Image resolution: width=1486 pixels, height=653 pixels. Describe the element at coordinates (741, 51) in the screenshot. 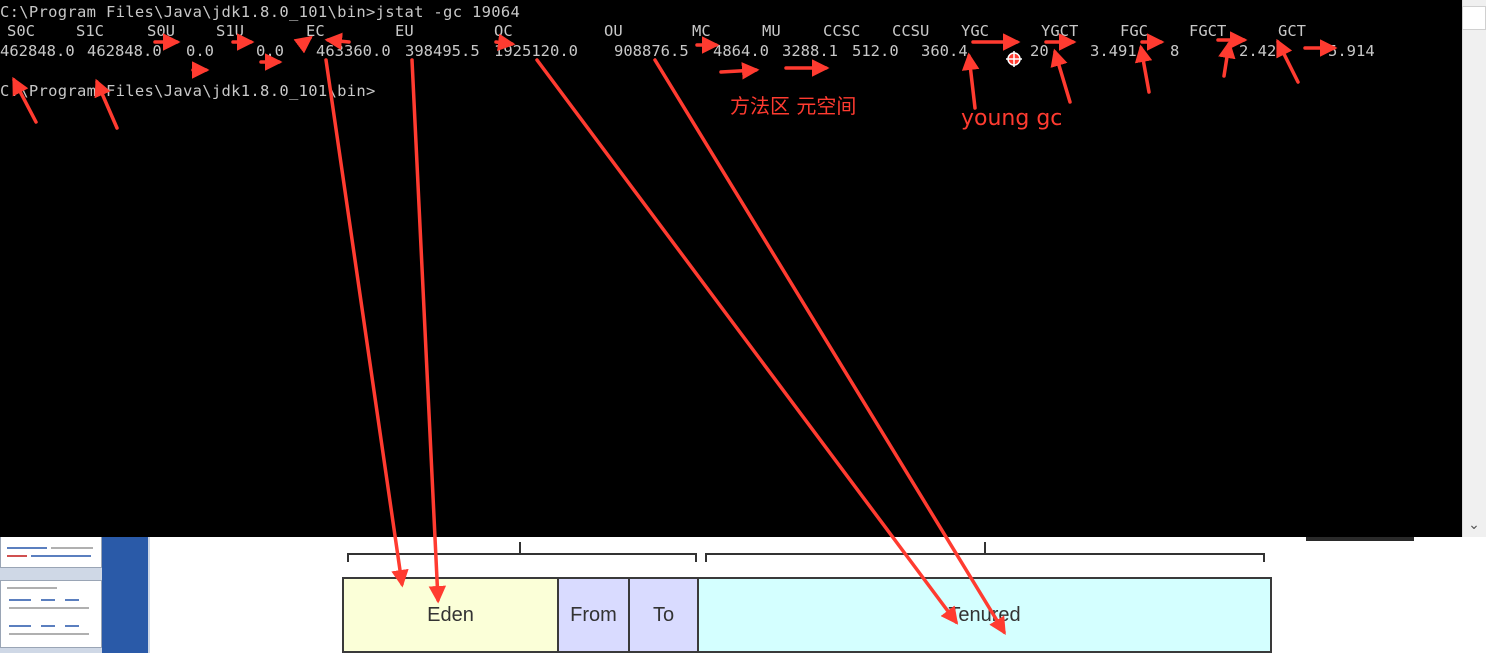

I see `value-mc: 4864.0` at that location.